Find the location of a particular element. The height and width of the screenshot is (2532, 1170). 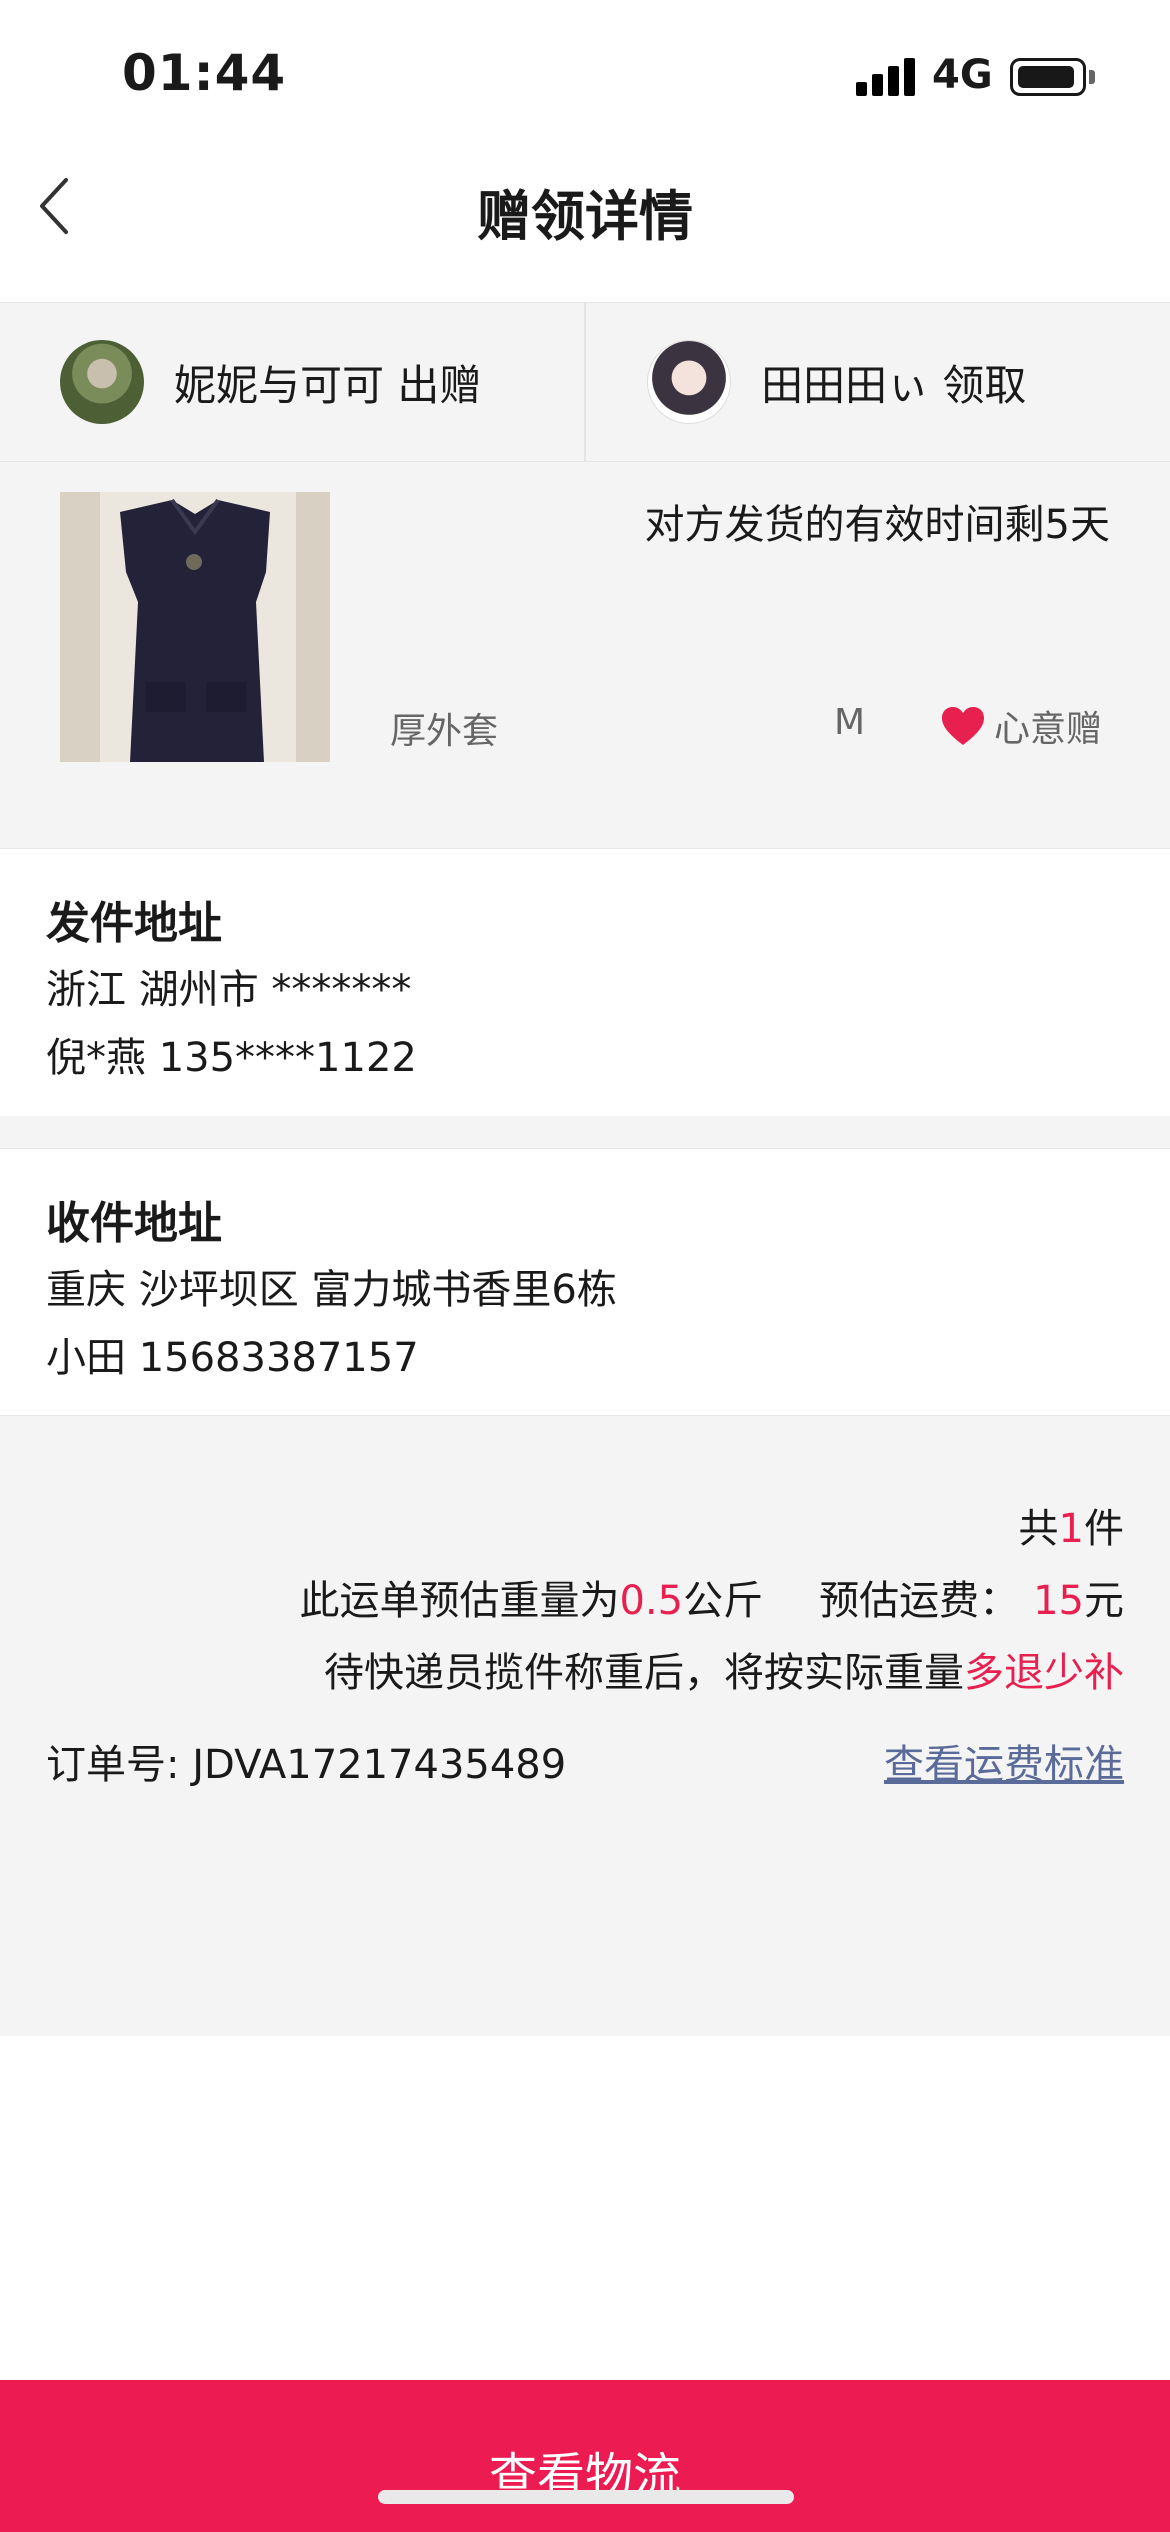

receiver-address-region: 重庆 沙坪坝区 富力城书香里6栋 is located at coordinates (331, 1290).